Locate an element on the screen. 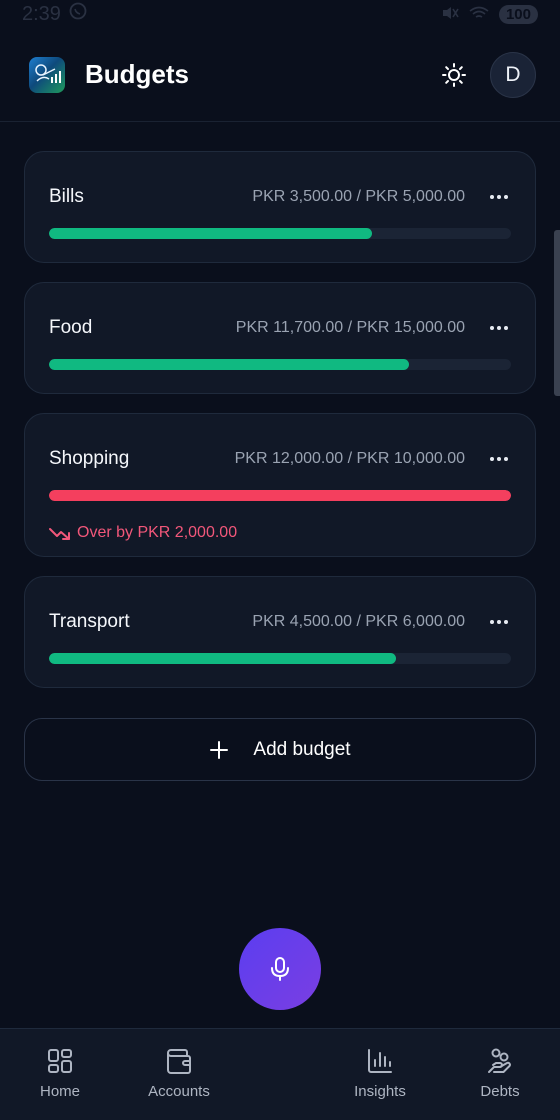  mute-icon is located at coordinates (450, 14).